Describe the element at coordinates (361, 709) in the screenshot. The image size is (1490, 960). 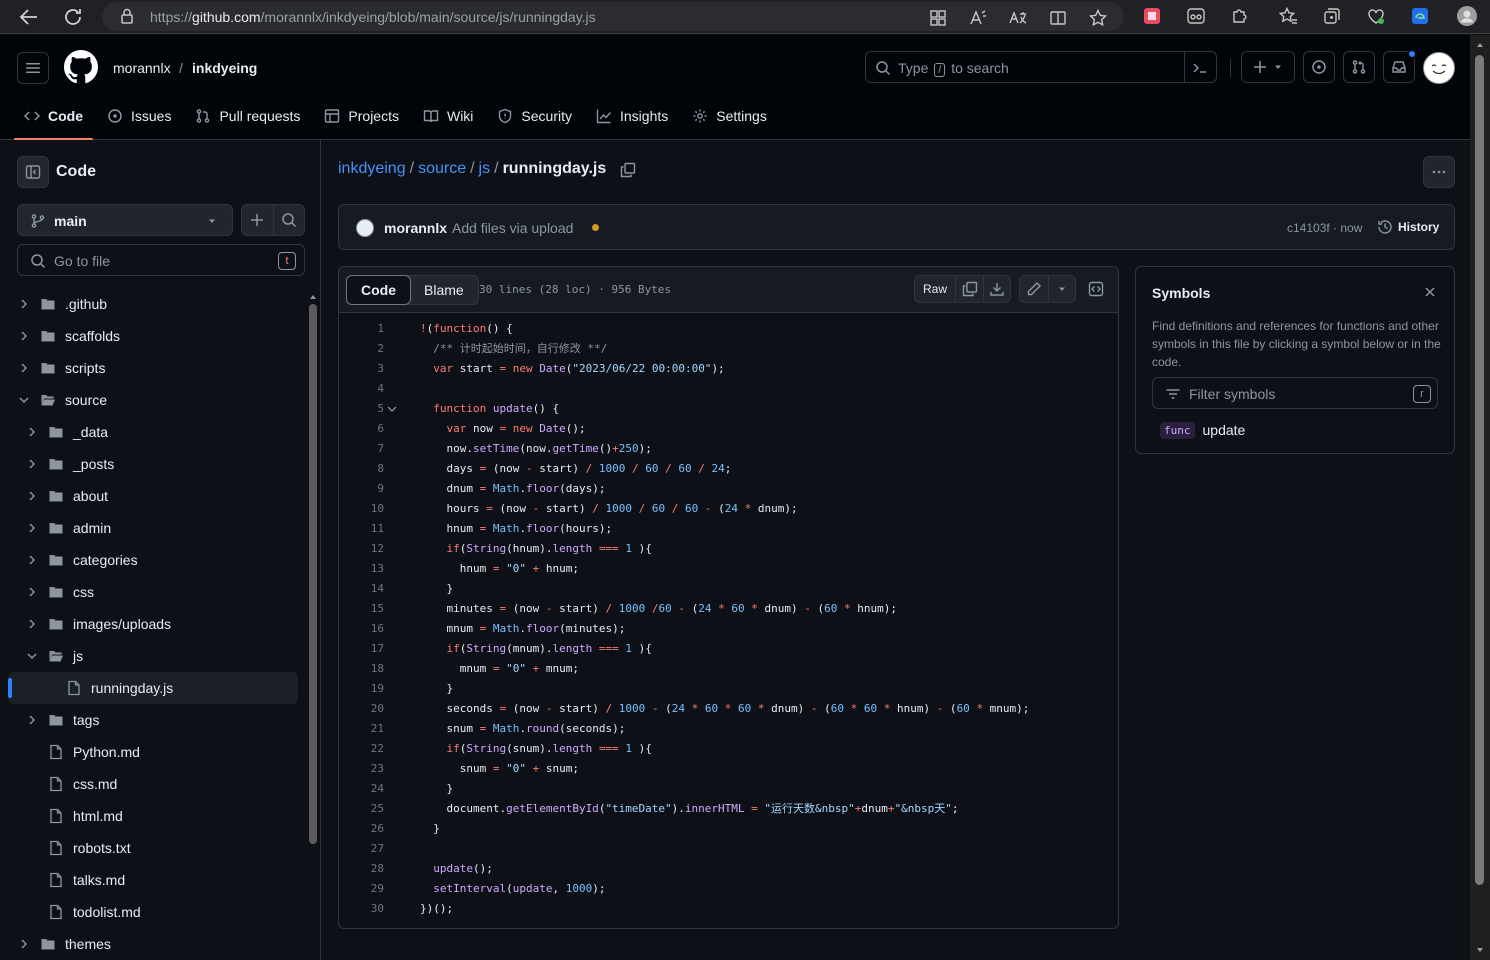
I see `line-number: 20` at that location.